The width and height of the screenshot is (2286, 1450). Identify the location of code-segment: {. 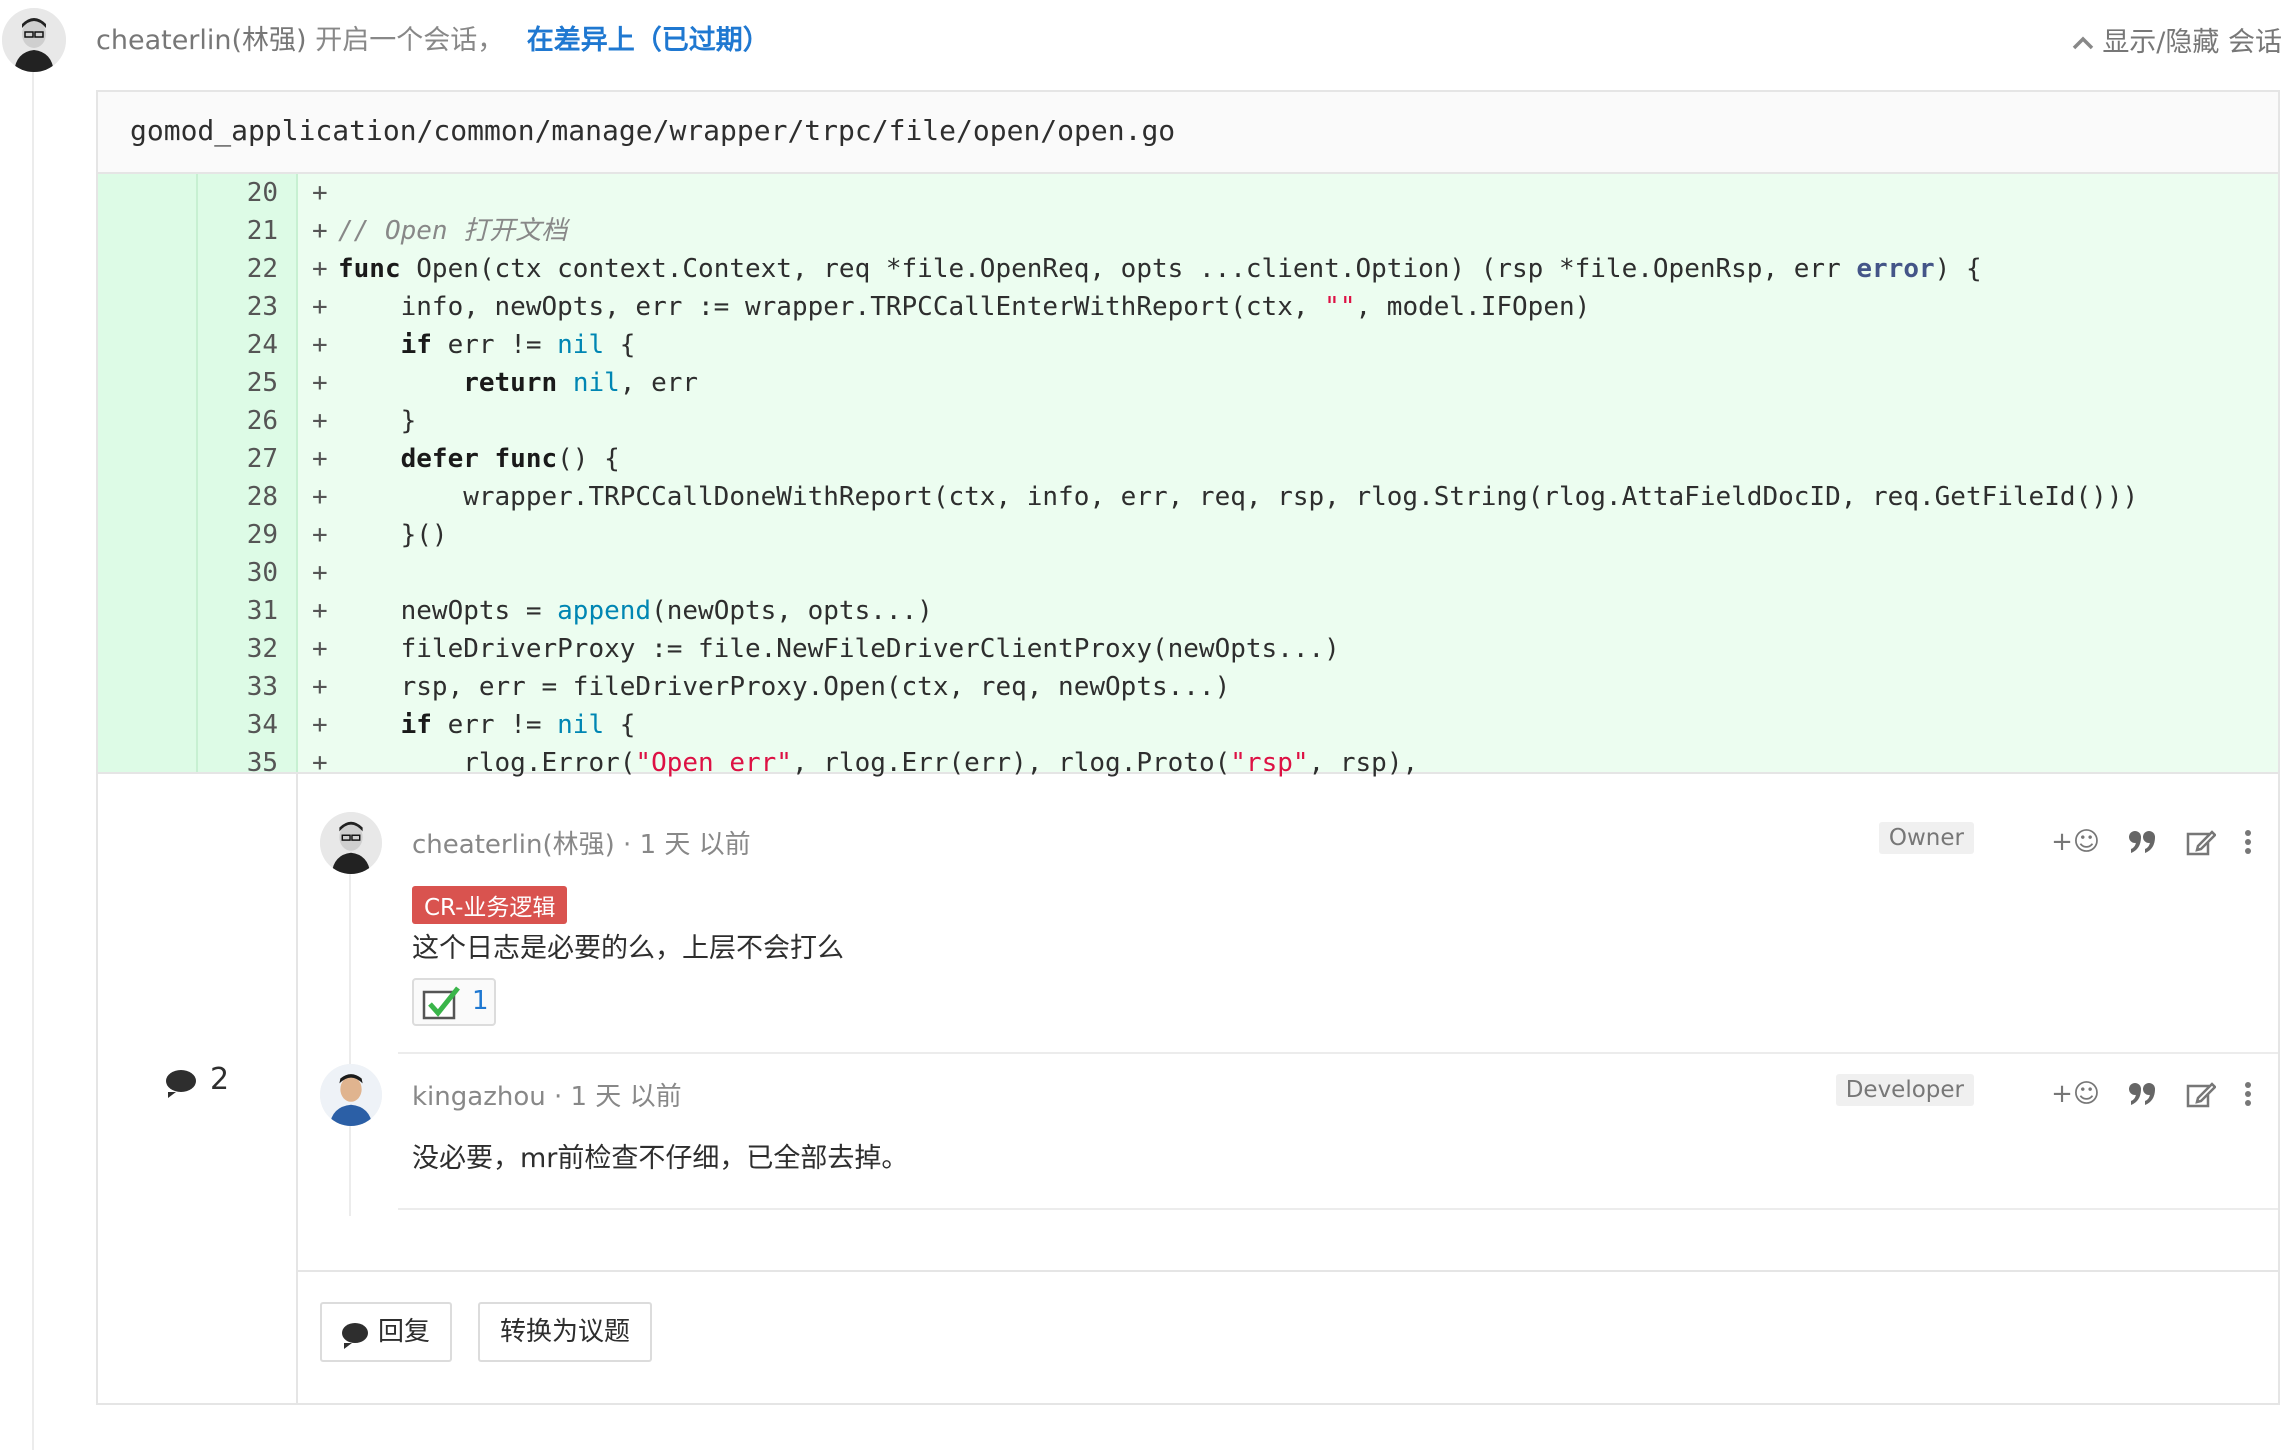
(620, 345).